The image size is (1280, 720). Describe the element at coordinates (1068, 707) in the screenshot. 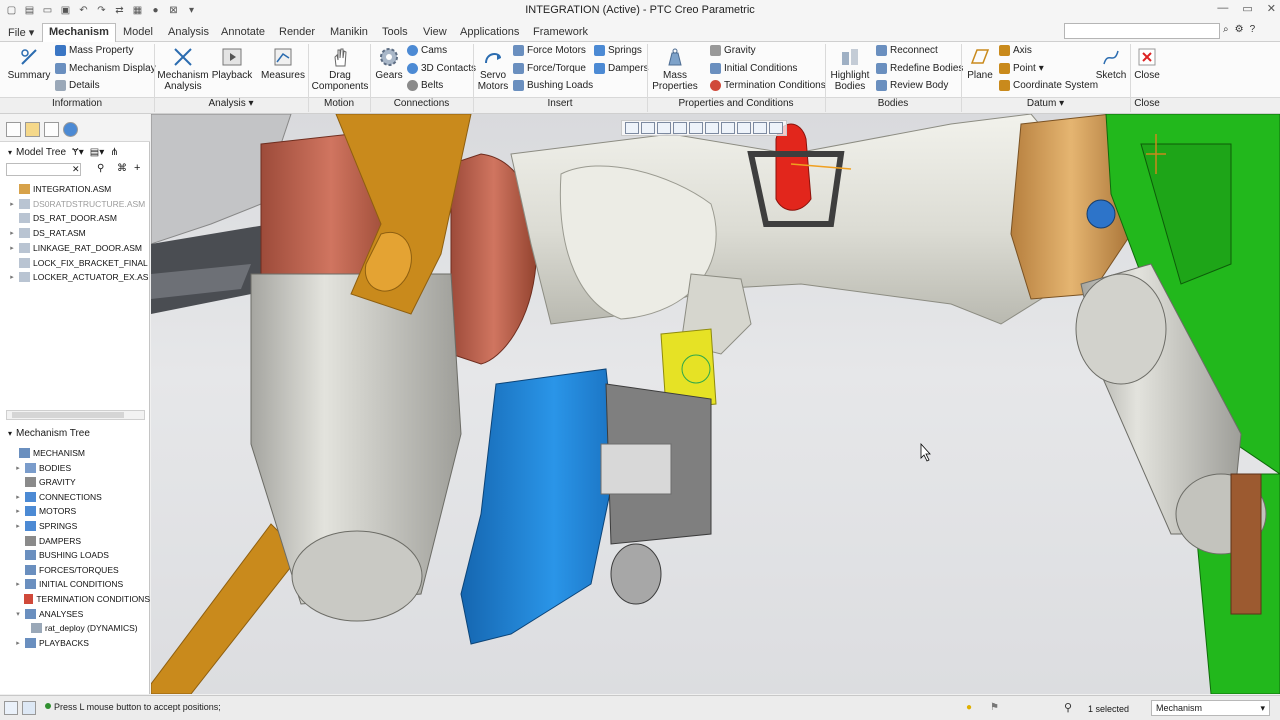

I see `selection-binoculars-icon: ⚲` at that location.